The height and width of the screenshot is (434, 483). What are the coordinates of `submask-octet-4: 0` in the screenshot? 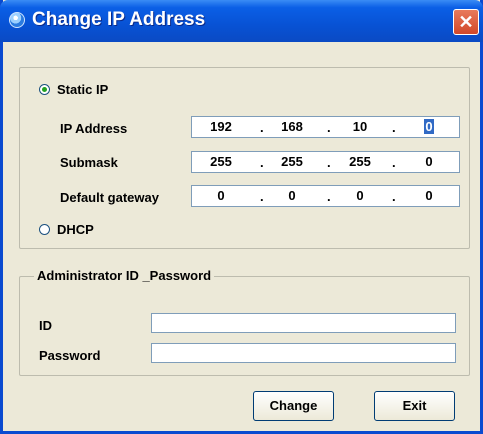 It's located at (429, 161).